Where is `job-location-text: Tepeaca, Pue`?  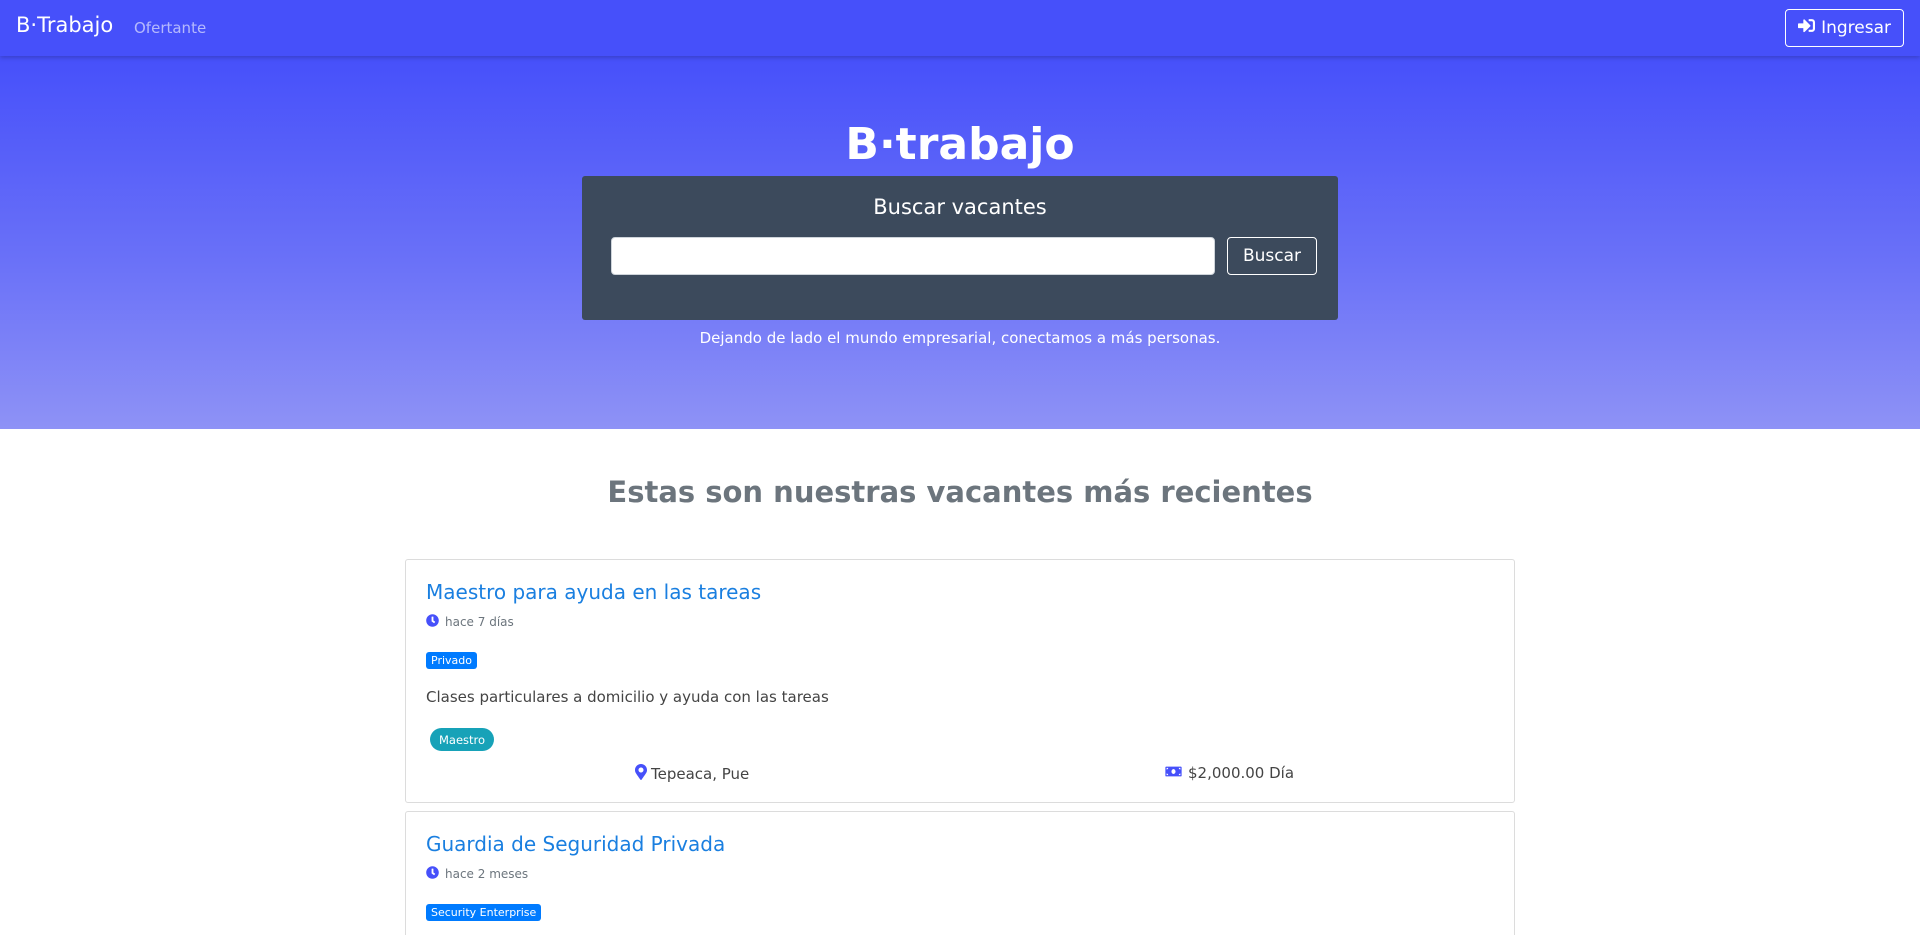
job-location-text: Tepeaca, Pue is located at coordinates (700, 774).